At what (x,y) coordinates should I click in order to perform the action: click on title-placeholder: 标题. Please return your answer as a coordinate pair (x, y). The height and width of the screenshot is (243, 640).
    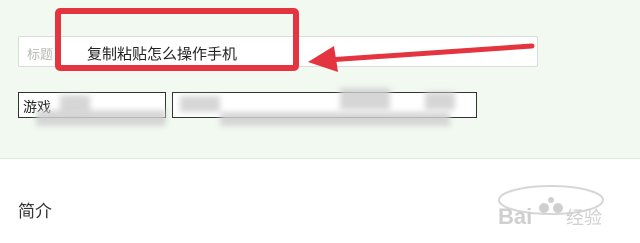
    Looking at the image, I should click on (40, 55).